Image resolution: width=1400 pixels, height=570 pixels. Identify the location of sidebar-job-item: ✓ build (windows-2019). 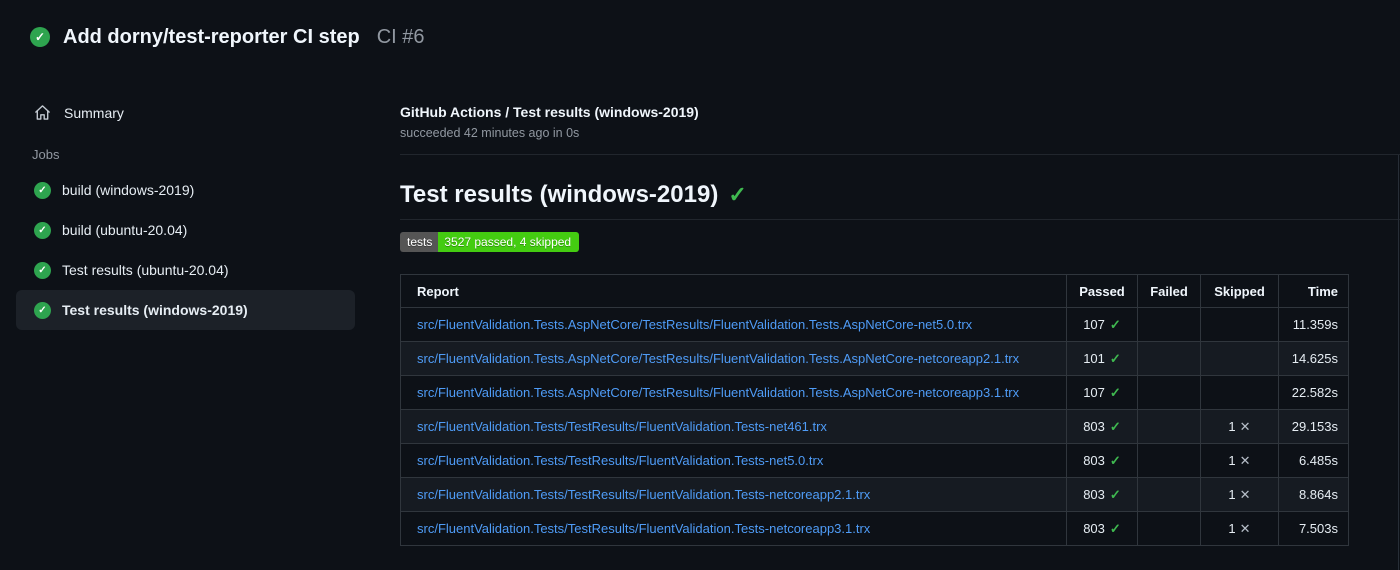
(185, 190).